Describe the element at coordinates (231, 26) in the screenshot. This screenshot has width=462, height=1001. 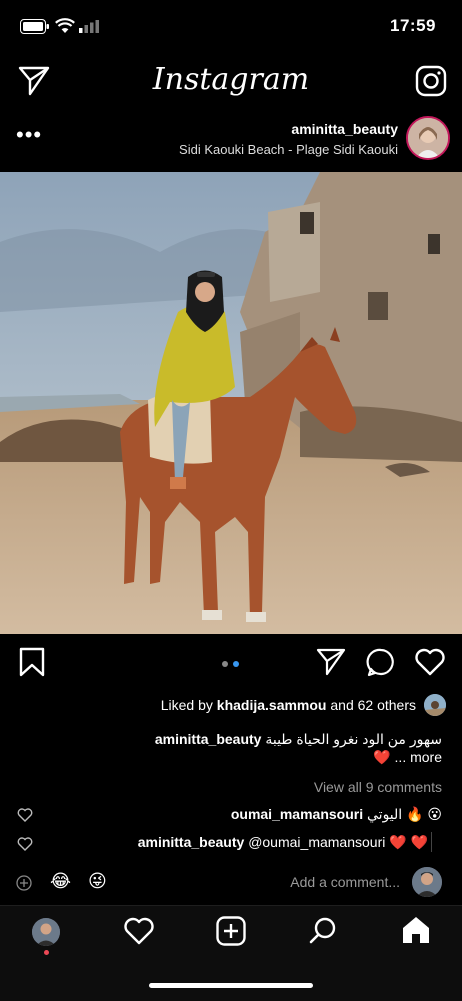
I see `status-bar: 17:59` at that location.